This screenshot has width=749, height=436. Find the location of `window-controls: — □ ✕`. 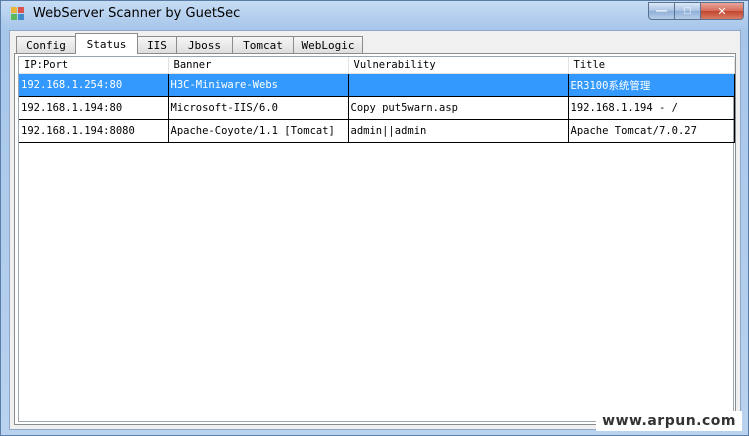

window-controls: — □ ✕ is located at coordinates (696, 11).